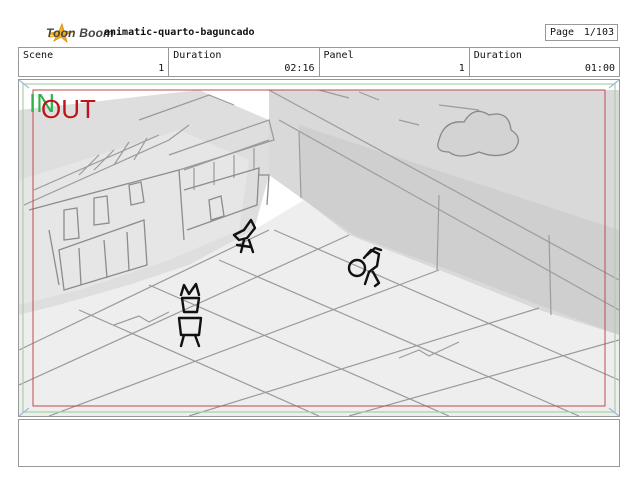 The height and width of the screenshot is (495, 640). I want to click on page-value: 1/103, so click(598, 32).